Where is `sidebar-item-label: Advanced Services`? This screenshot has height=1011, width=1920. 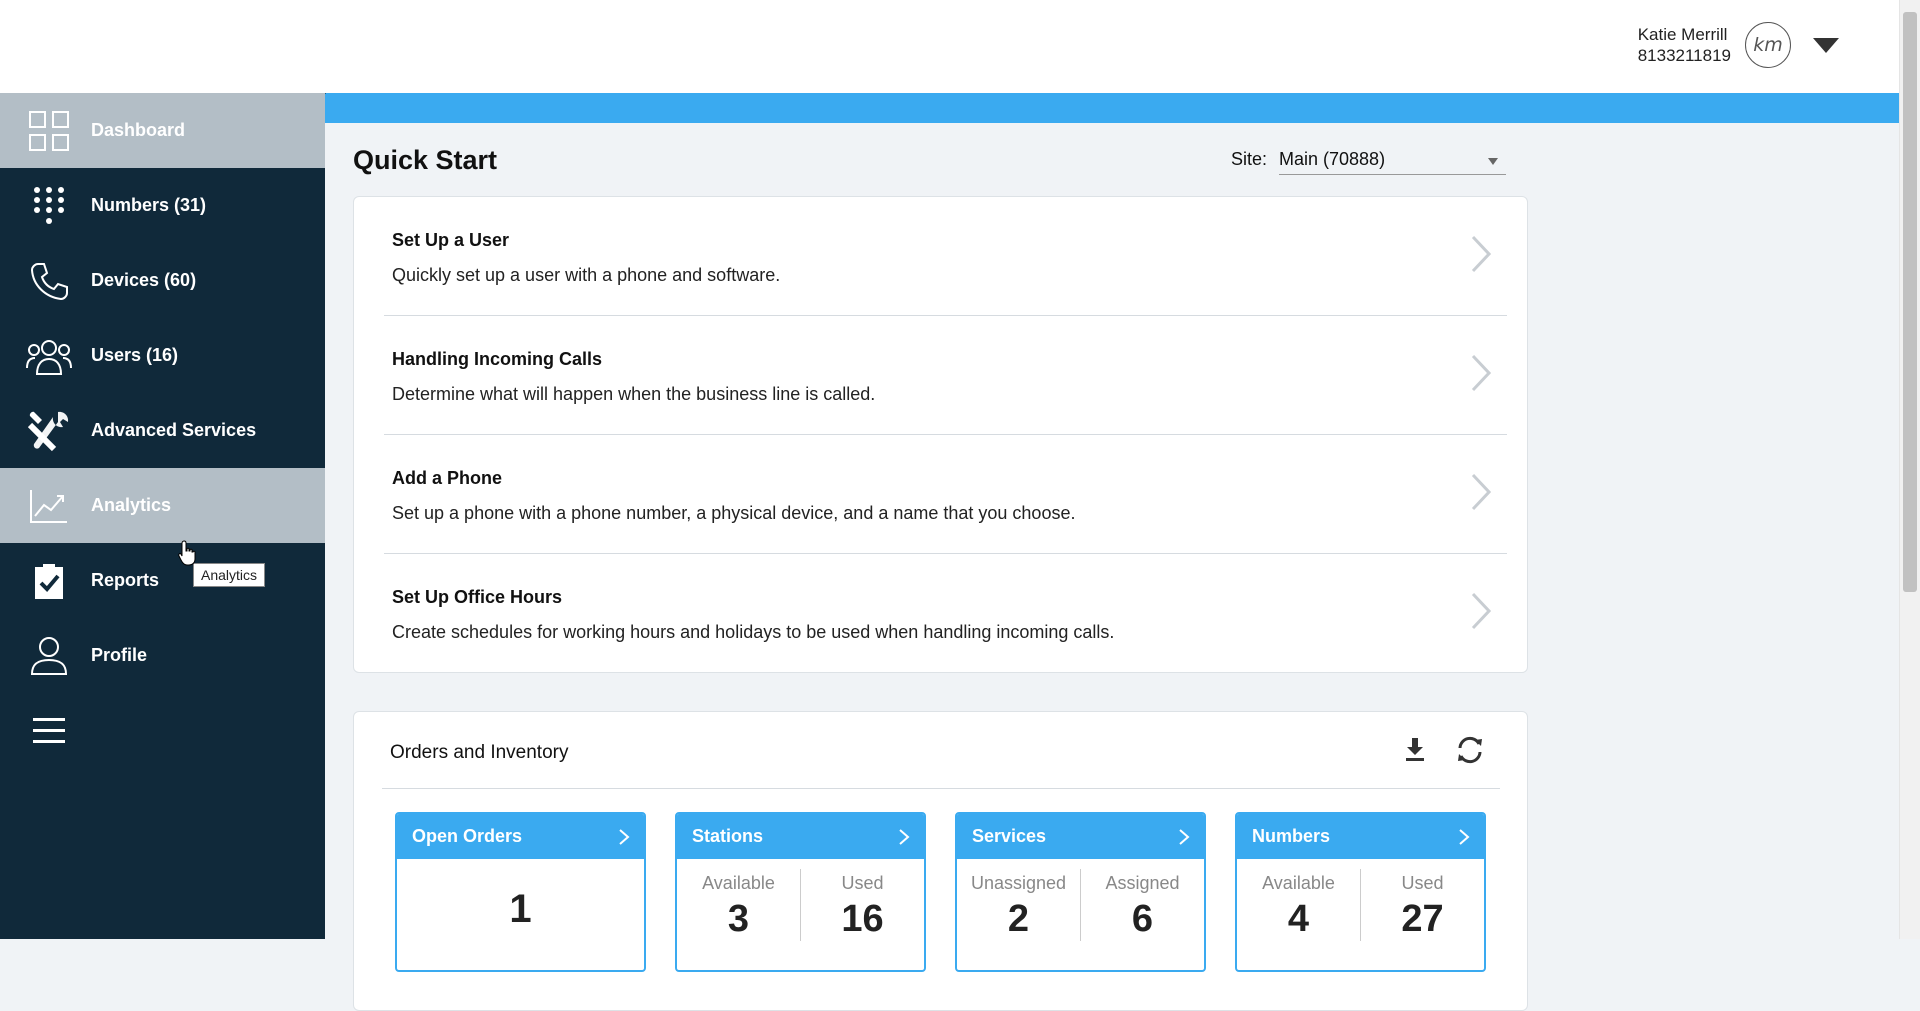 sidebar-item-label: Advanced Services is located at coordinates (174, 430).